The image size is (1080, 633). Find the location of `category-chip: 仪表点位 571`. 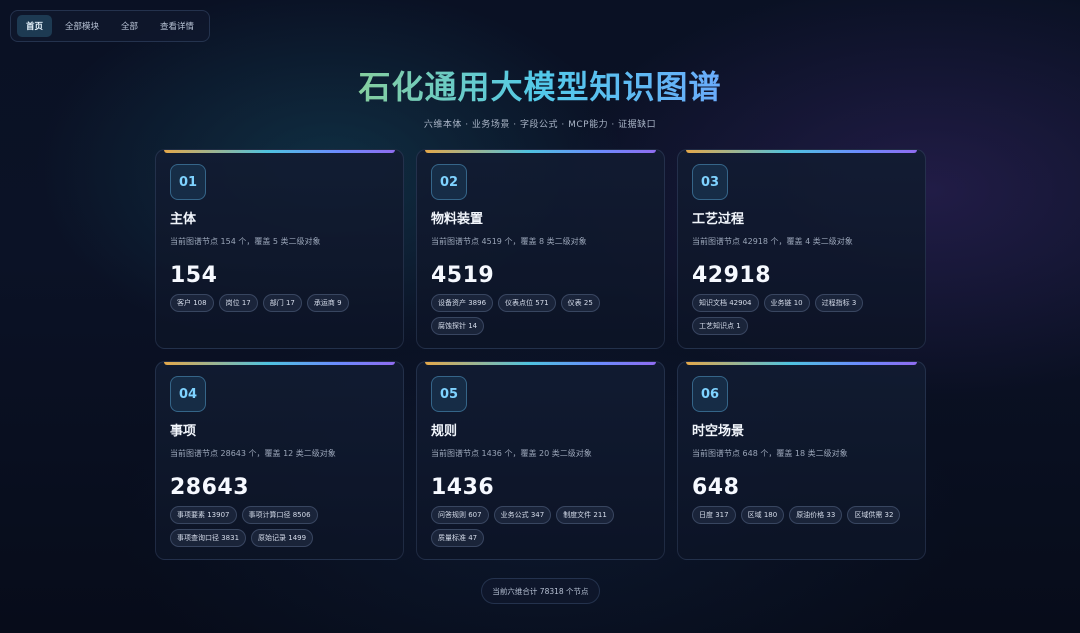

category-chip: 仪表点位 571 is located at coordinates (527, 303).